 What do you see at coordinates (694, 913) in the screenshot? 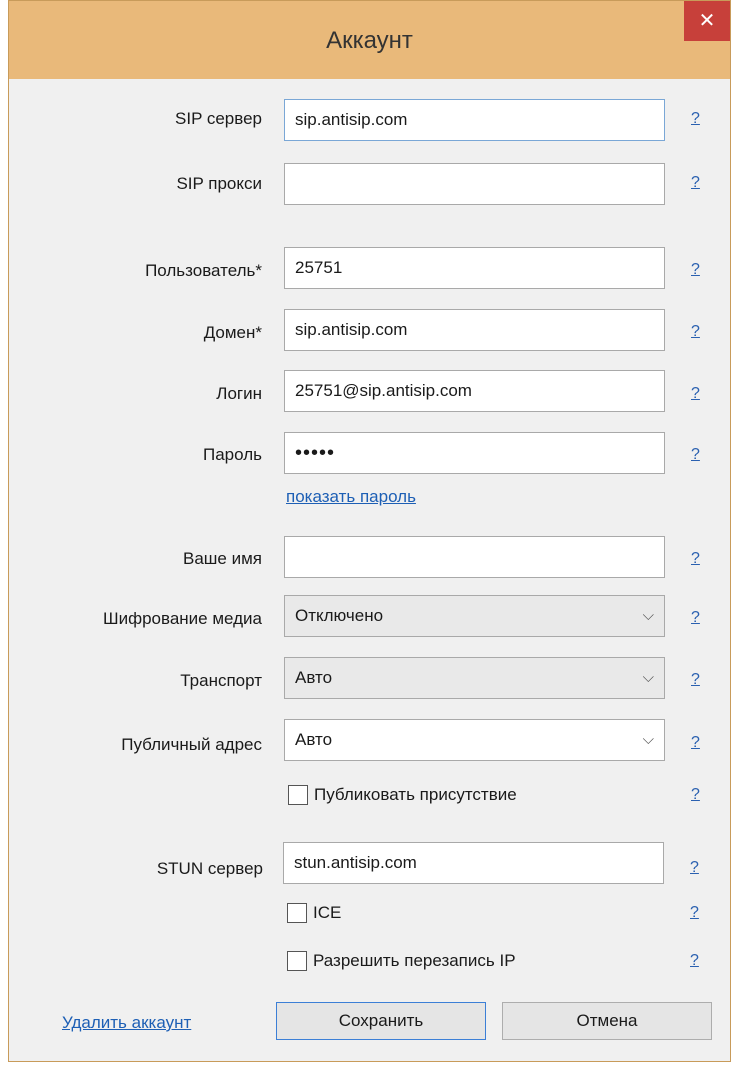
I see `ice-help-link: ?` at bounding box center [694, 913].